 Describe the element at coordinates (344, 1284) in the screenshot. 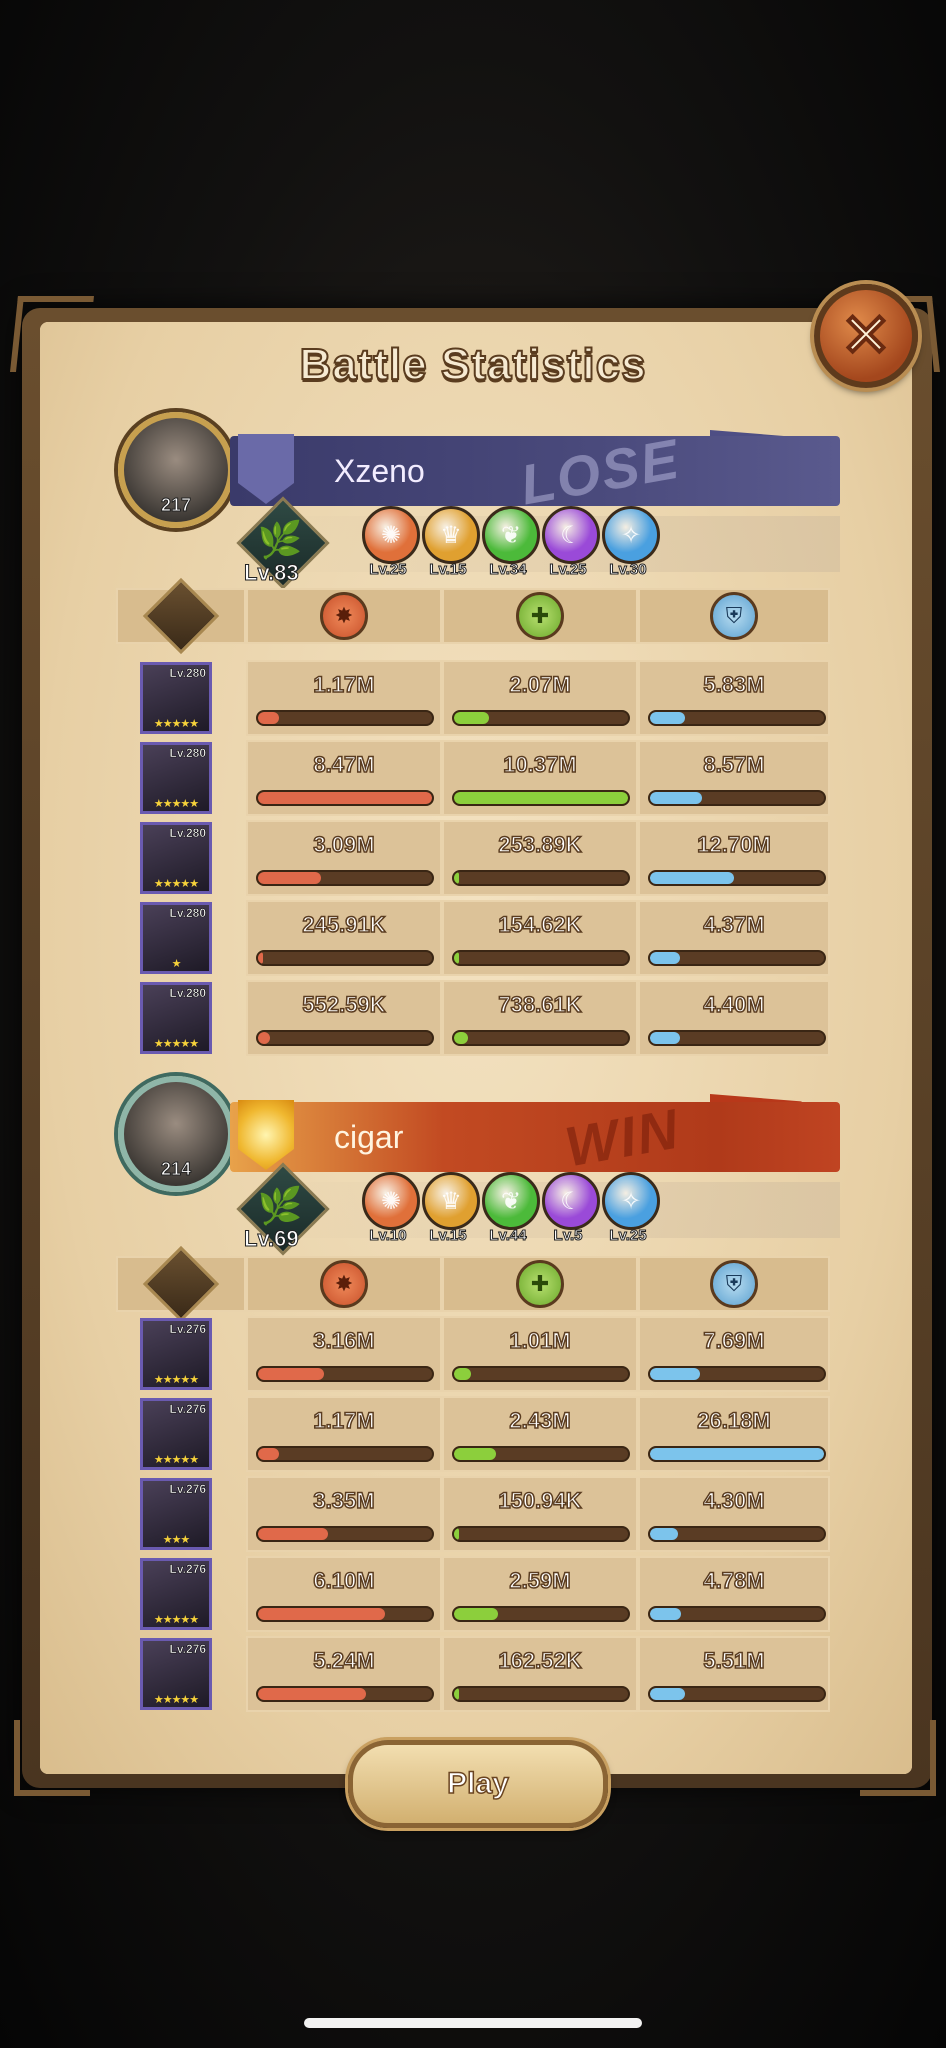

I see `damage-icon: ✸` at that location.